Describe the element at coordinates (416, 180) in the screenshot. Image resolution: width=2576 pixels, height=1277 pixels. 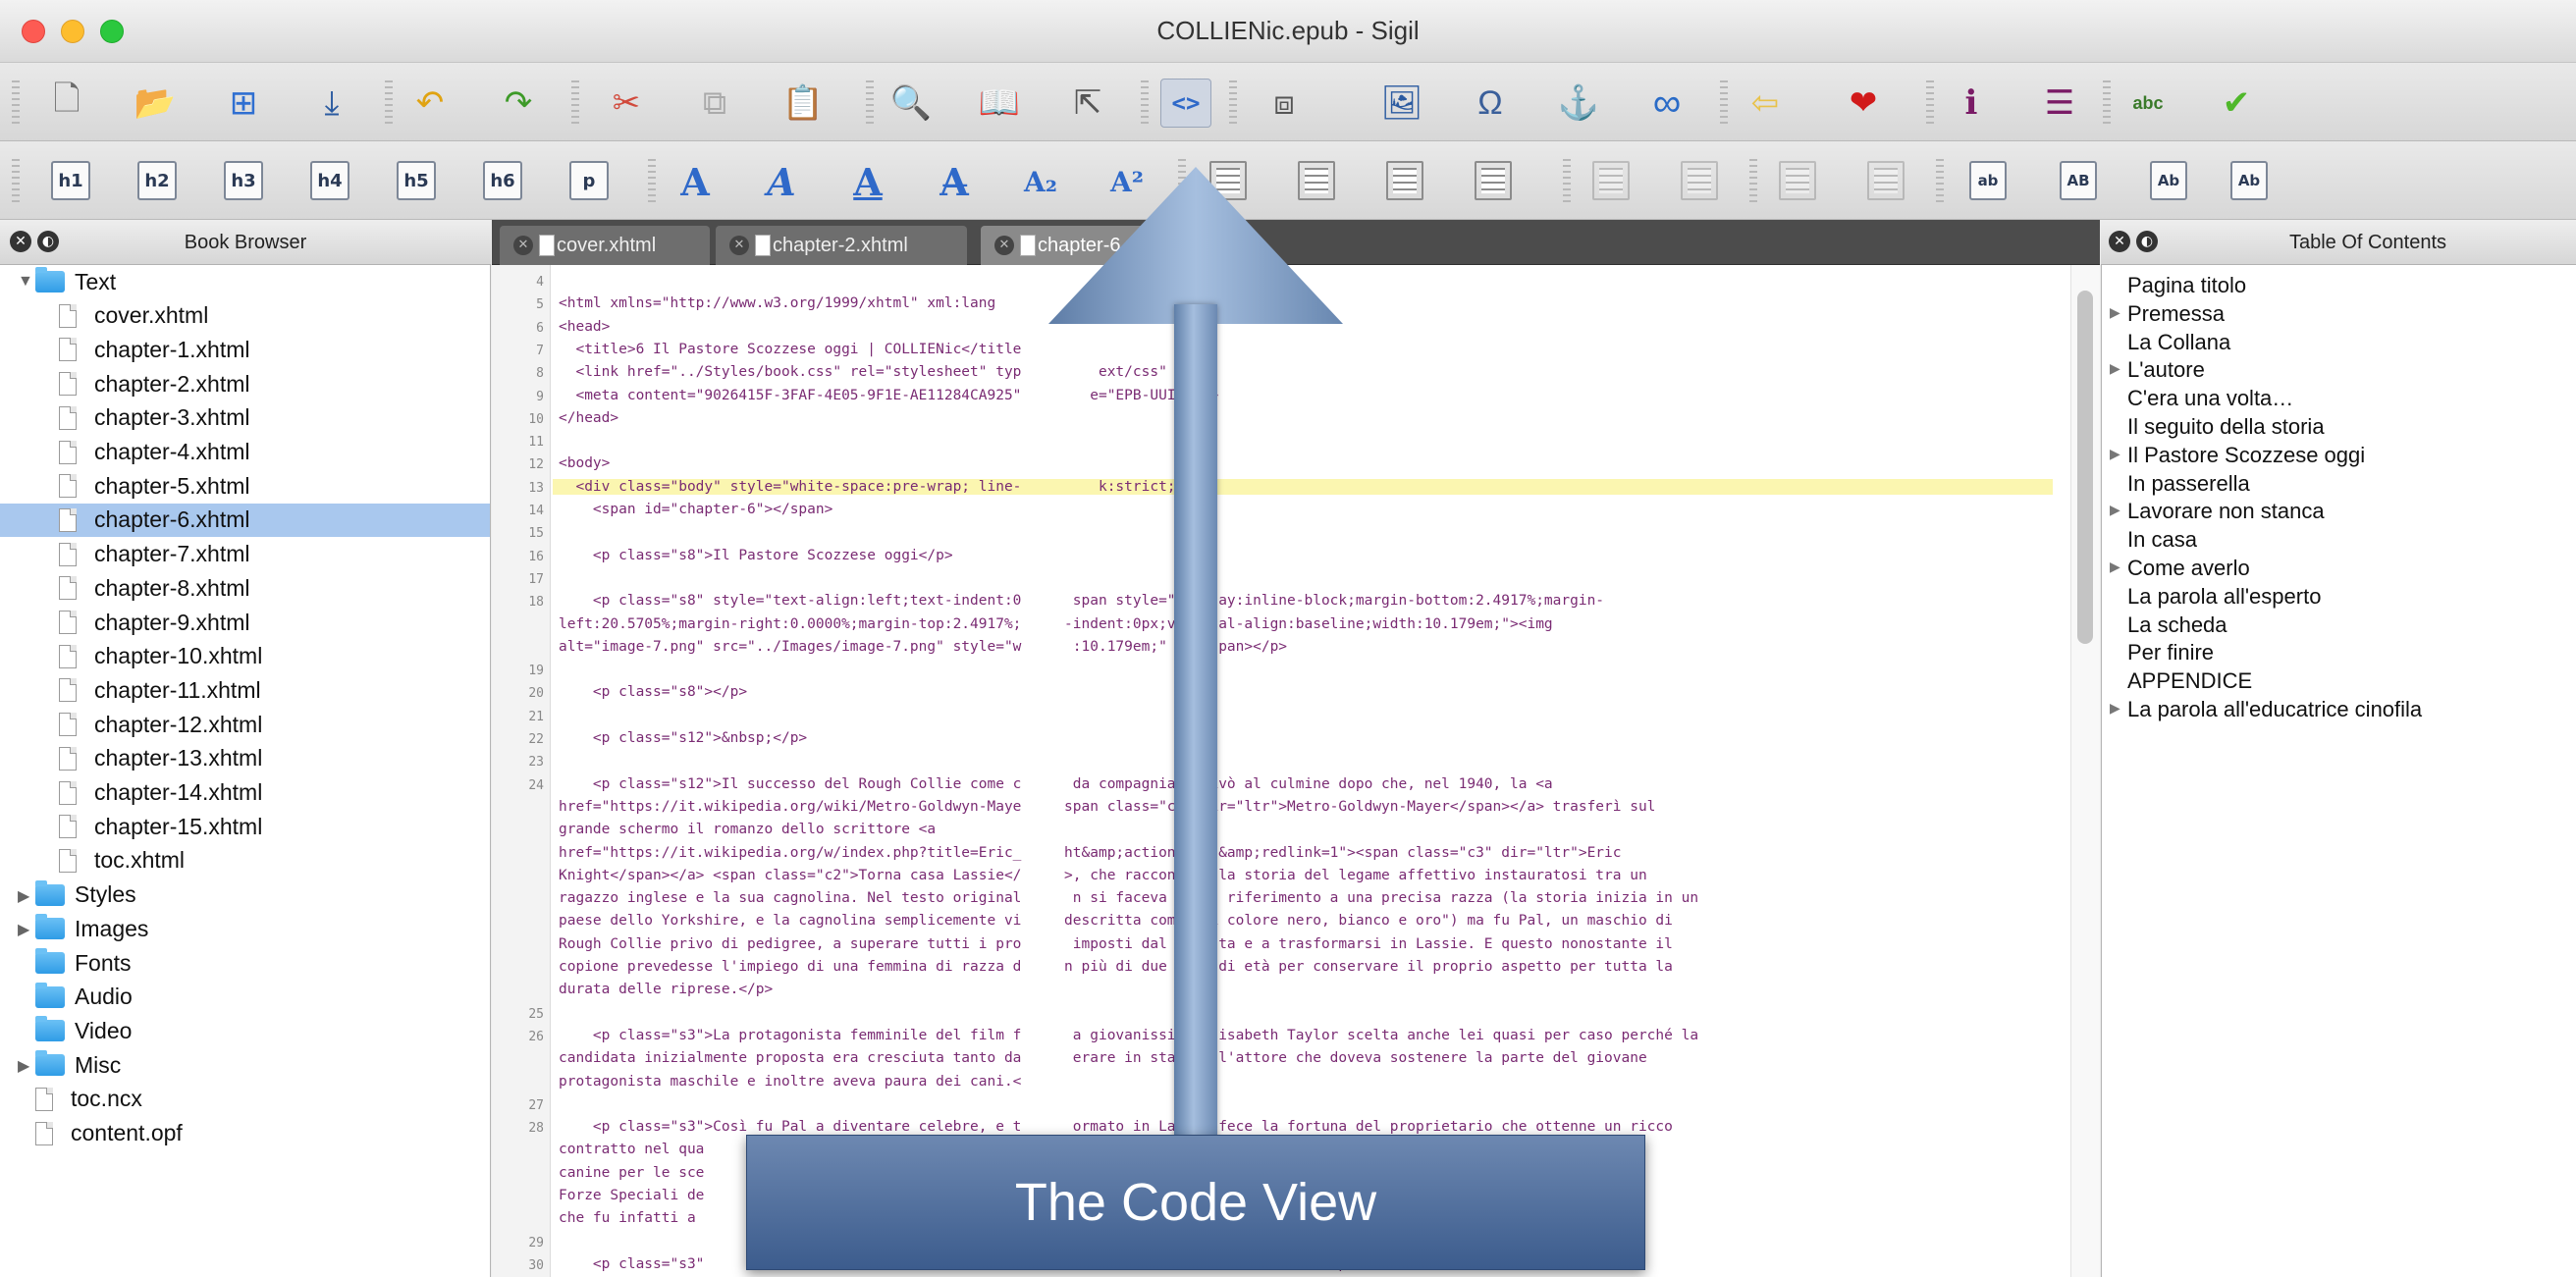
I see `heading-h5-button: h5` at that location.